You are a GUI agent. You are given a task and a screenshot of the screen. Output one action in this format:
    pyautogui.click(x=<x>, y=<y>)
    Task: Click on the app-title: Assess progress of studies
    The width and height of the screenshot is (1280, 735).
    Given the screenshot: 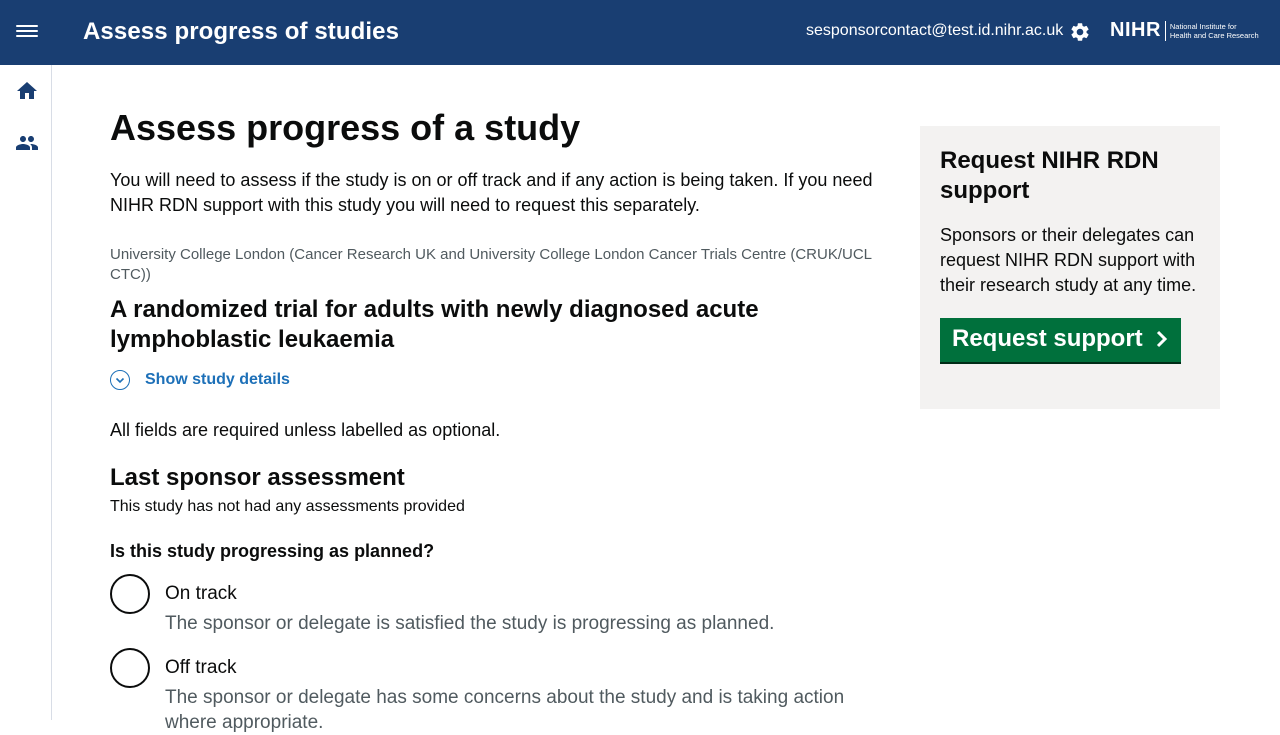 What is the action you would take?
    pyautogui.click(x=241, y=31)
    